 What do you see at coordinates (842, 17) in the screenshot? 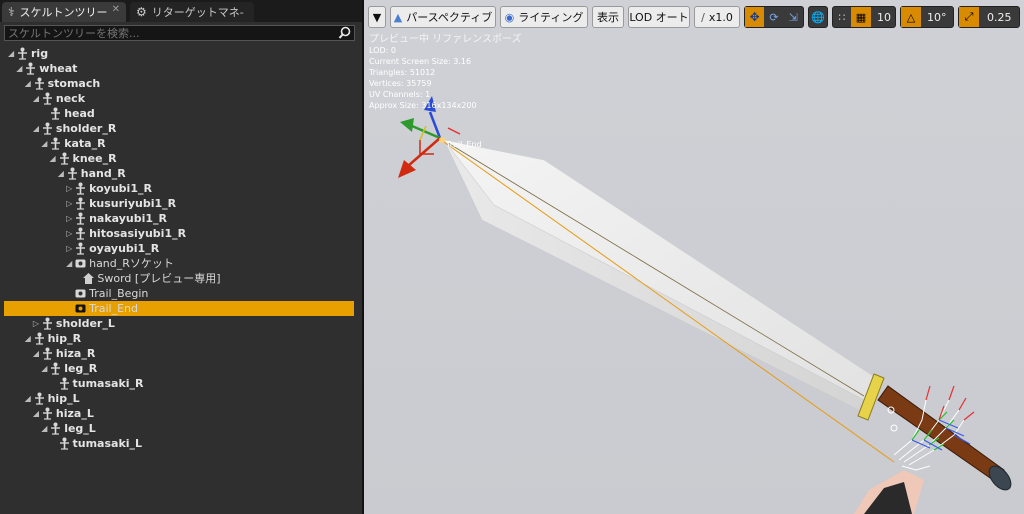
I see `surface-snap-icon: ∷` at bounding box center [842, 17].